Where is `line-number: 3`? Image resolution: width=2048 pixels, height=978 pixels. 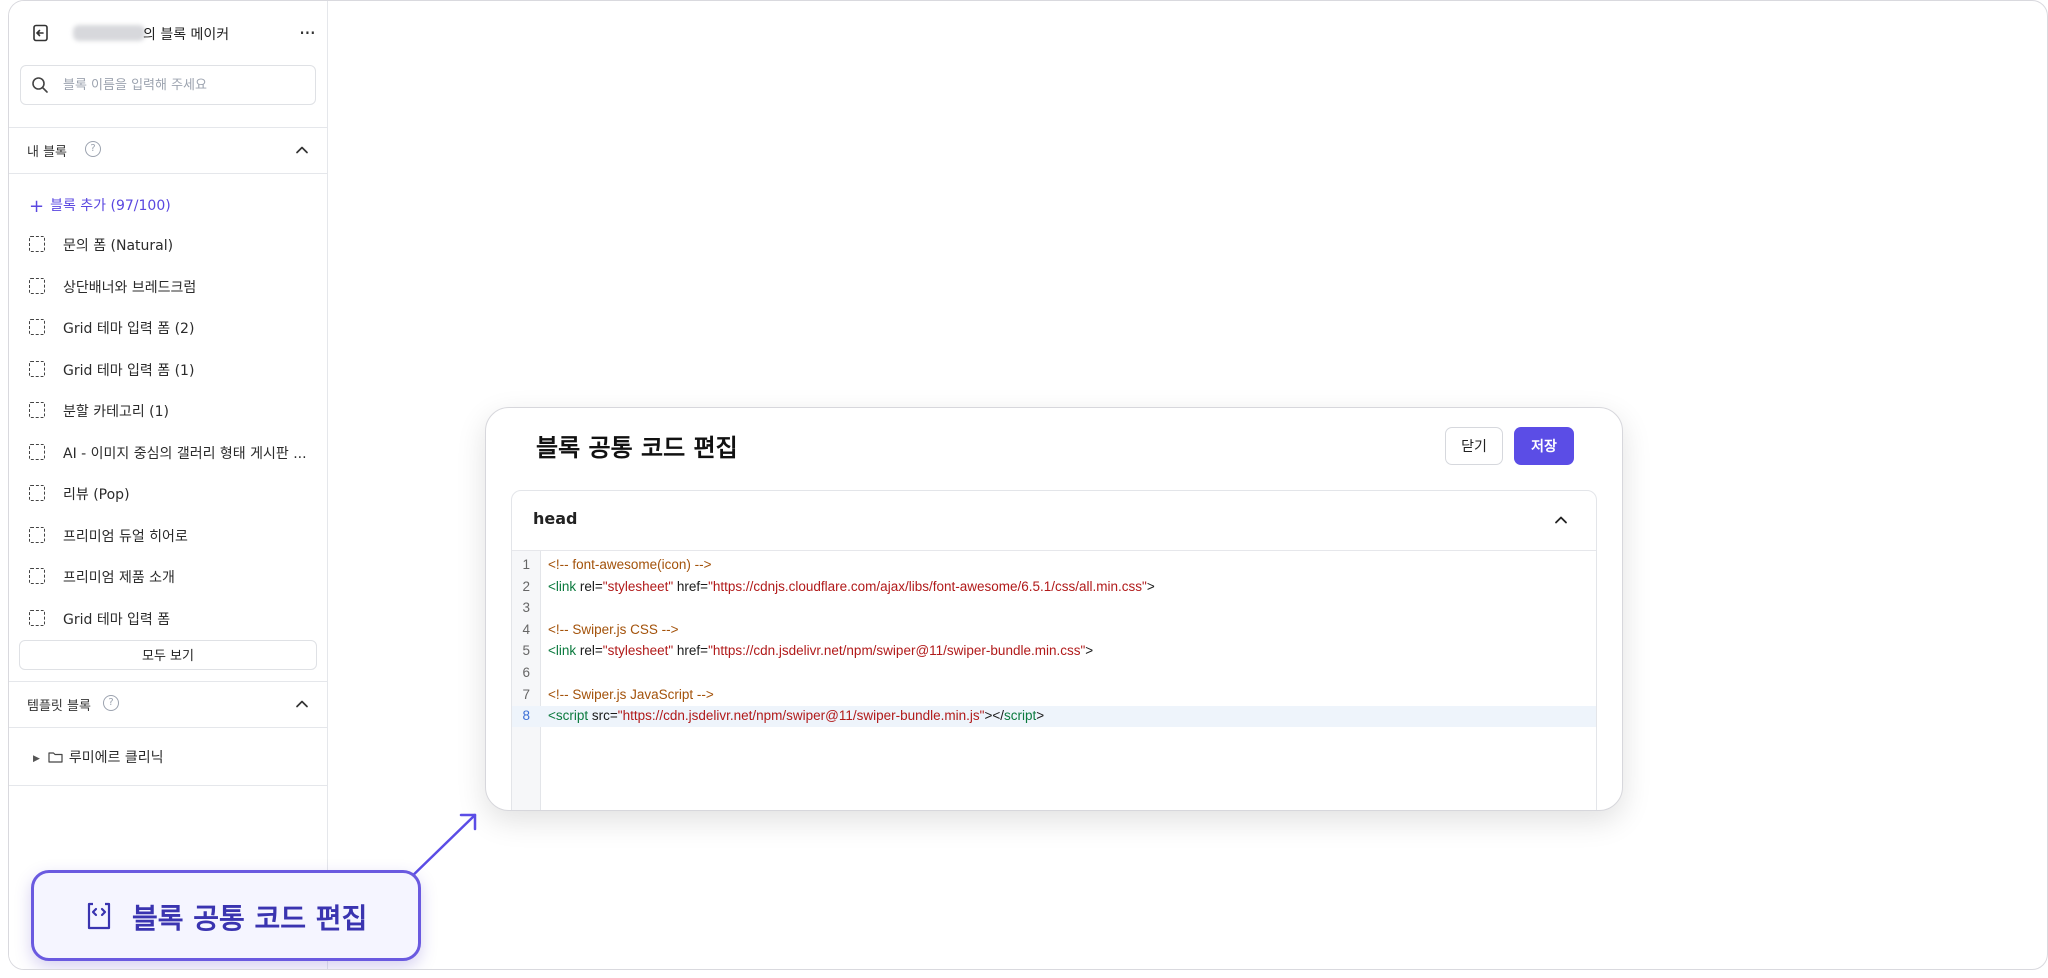 line-number: 3 is located at coordinates (526, 608).